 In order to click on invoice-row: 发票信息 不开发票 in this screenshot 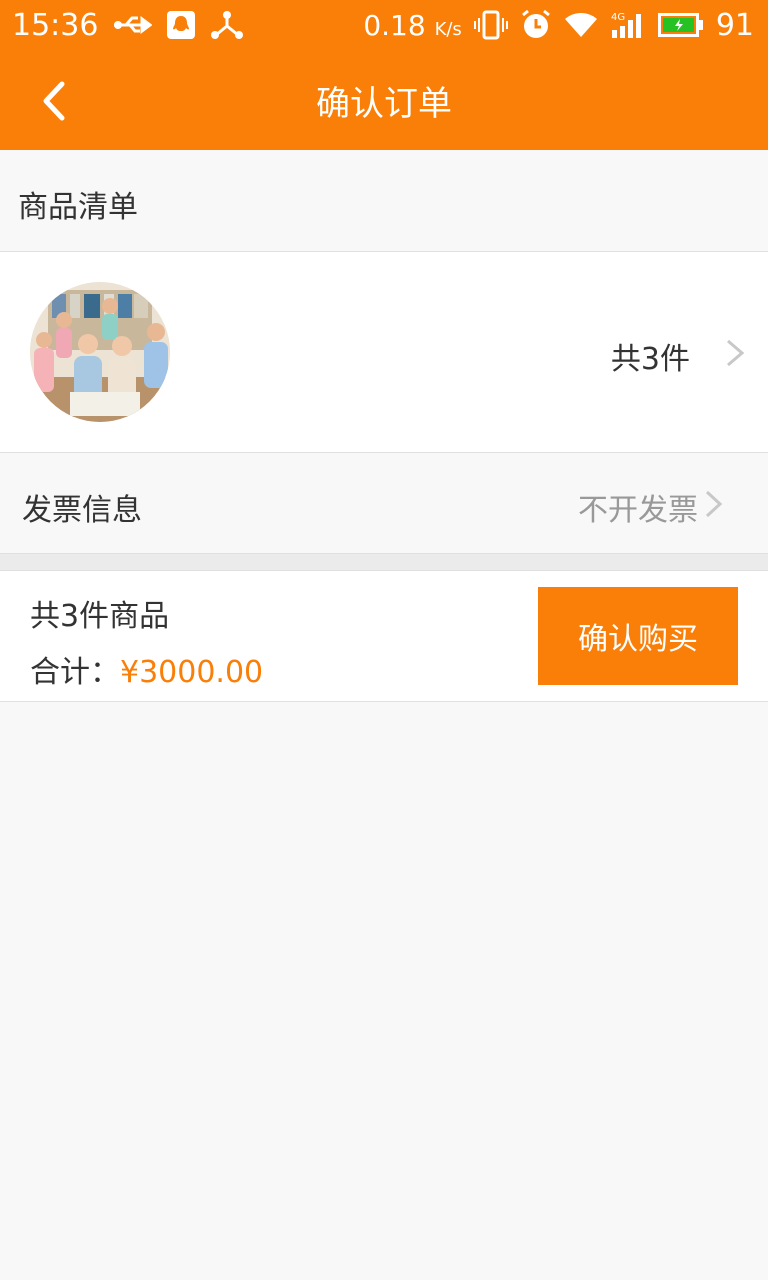, I will do `click(384, 503)`.